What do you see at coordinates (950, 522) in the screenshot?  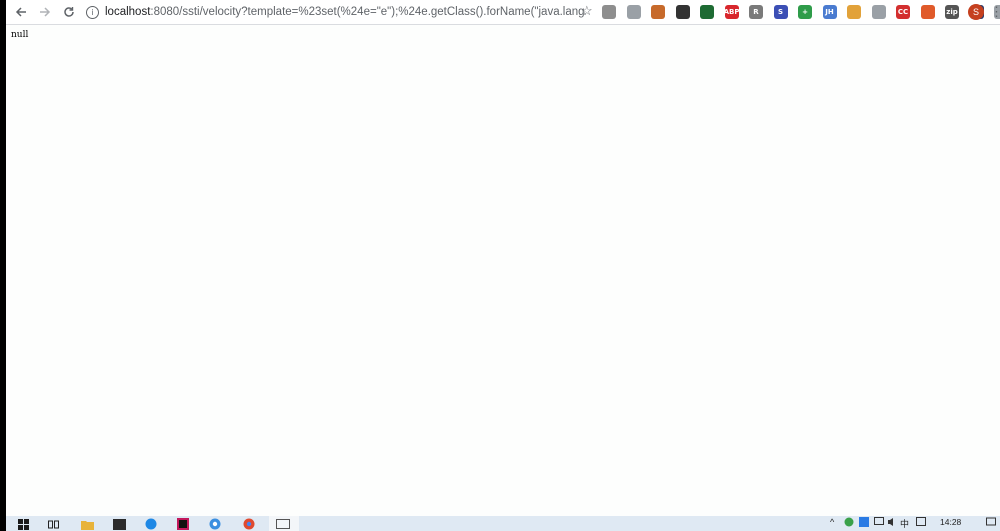 I see `taskbar-clock: 14:28` at bounding box center [950, 522].